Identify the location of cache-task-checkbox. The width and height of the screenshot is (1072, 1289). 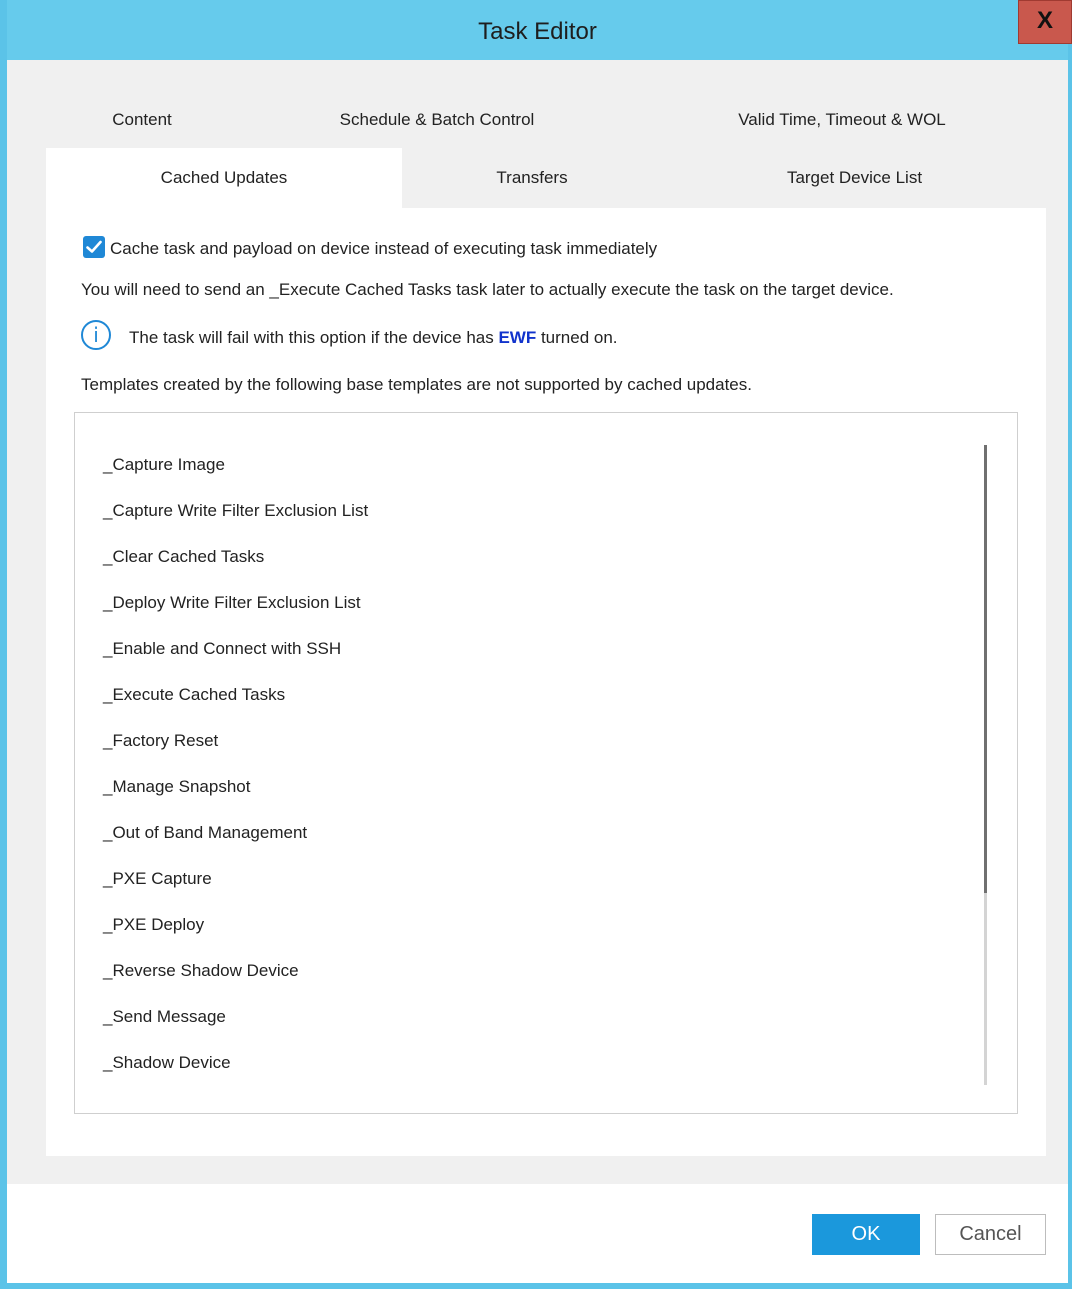
(94, 247).